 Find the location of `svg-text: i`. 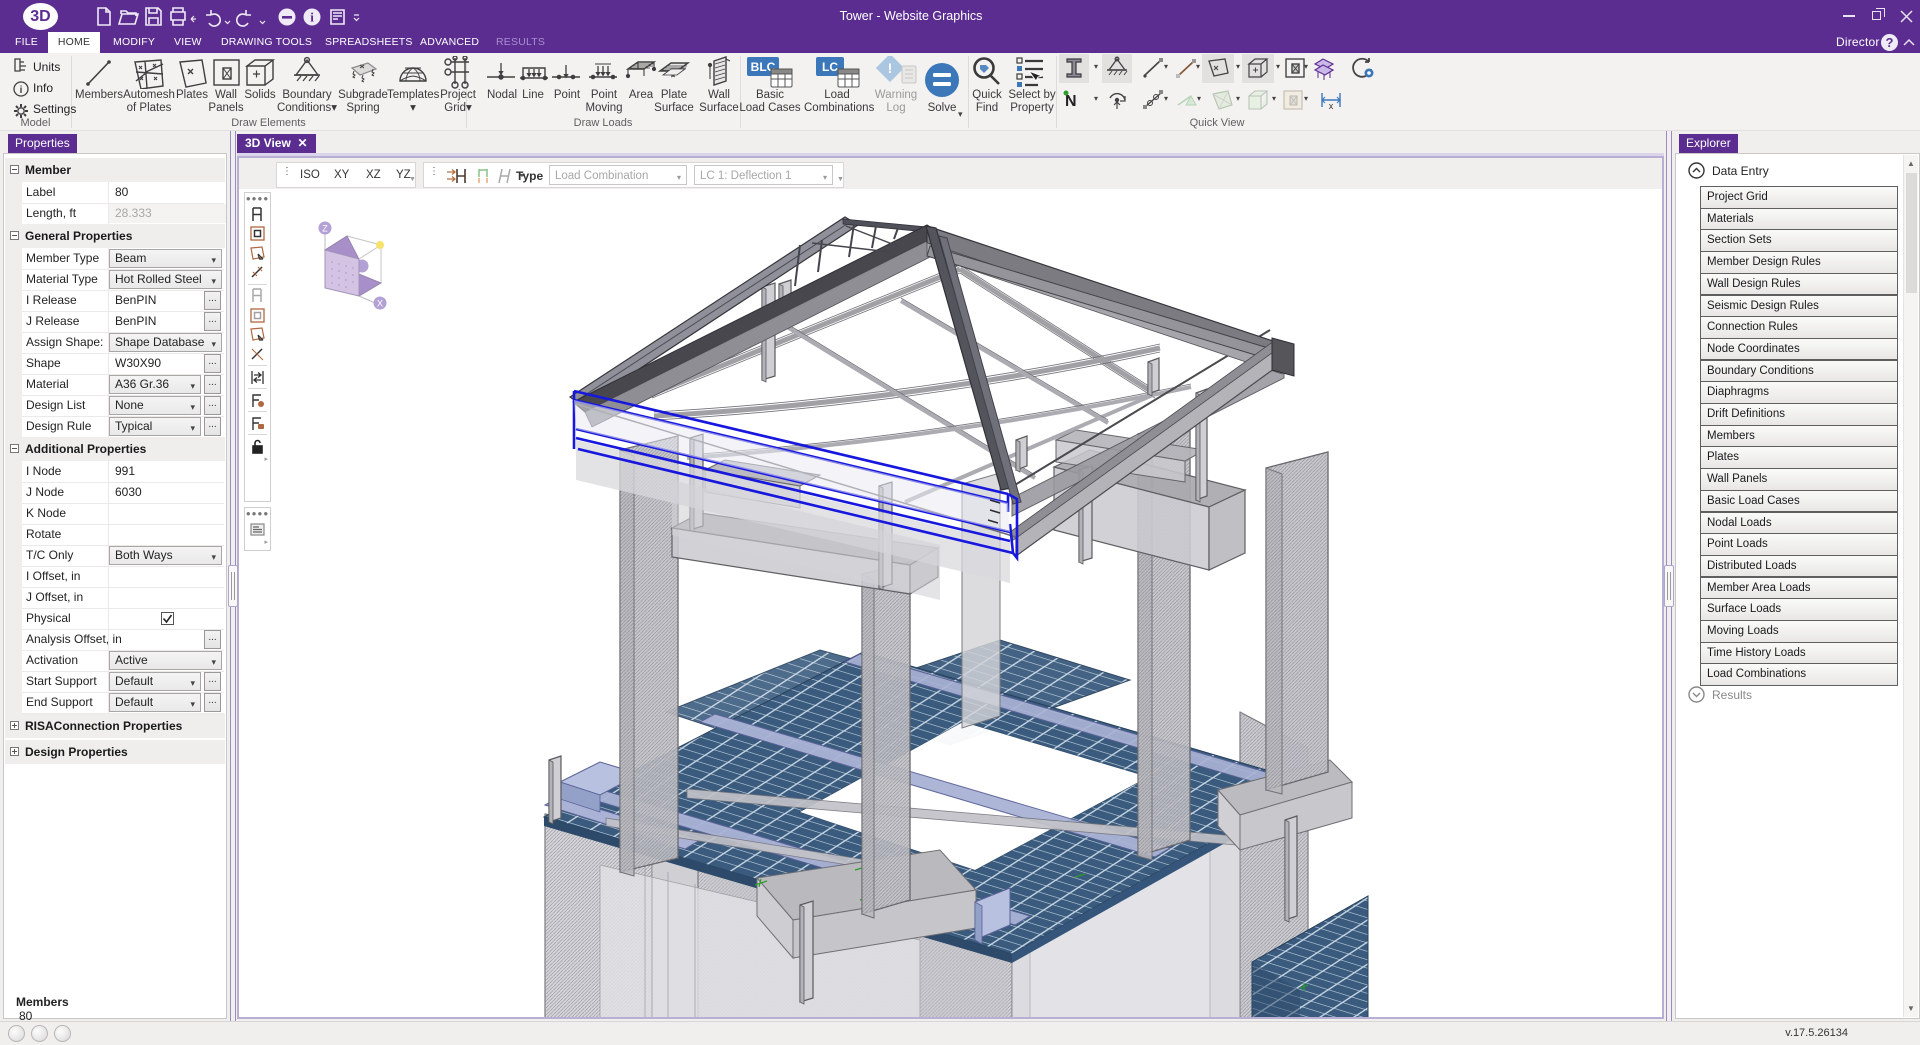

svg-text: i is located at coordinates (21, 90).